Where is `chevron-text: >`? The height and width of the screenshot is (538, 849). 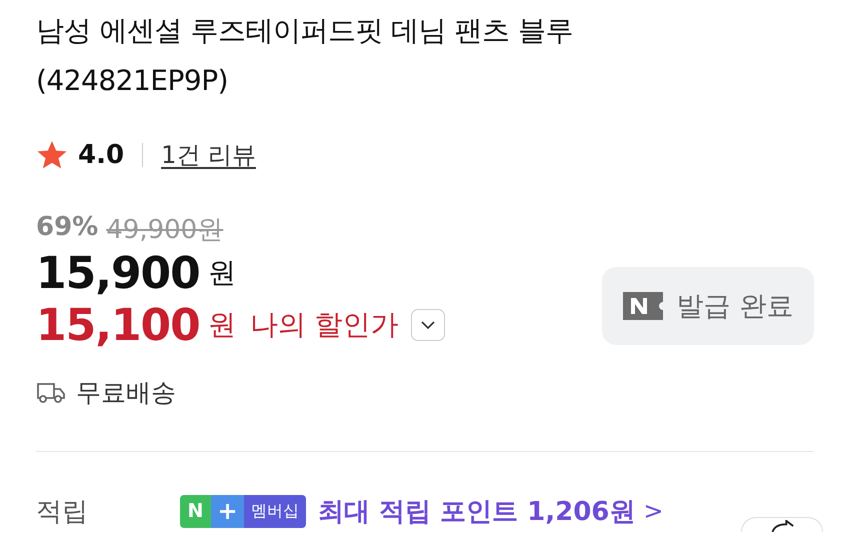 chevron-text: > is located at coordinates (653, 511).